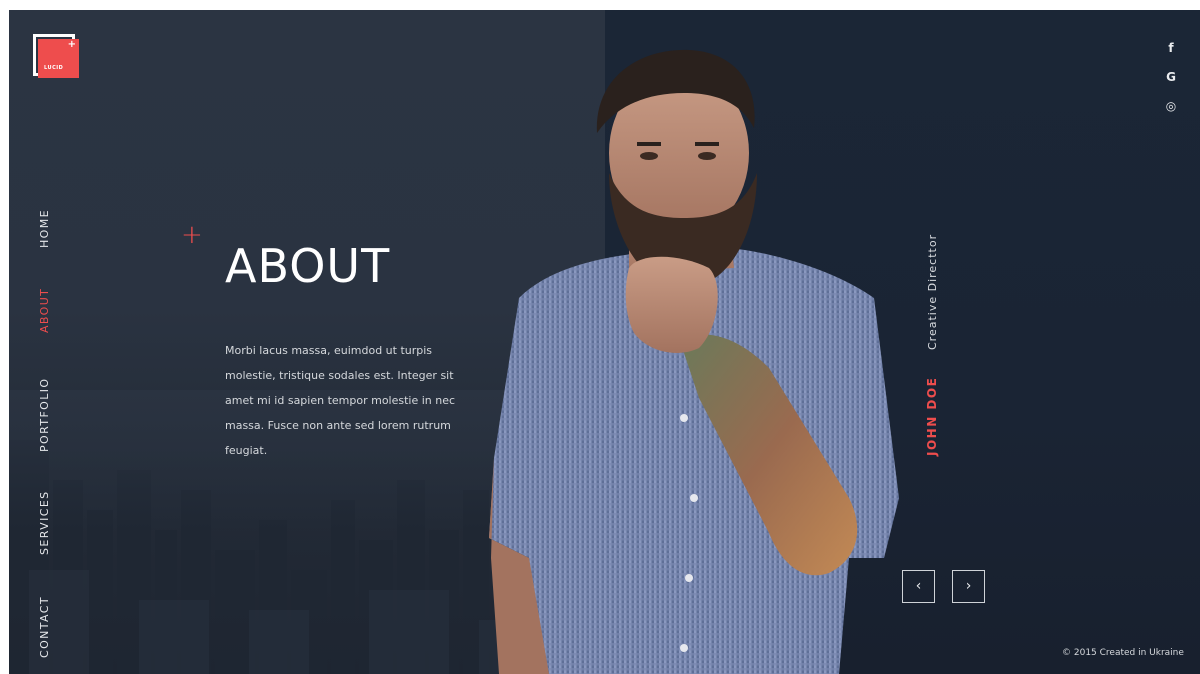 The image size is (1200, 674). Describe the element at coordinates (44, 415) in the screenshot. I see `nav-item-label: PORTFOLIO` at that location.